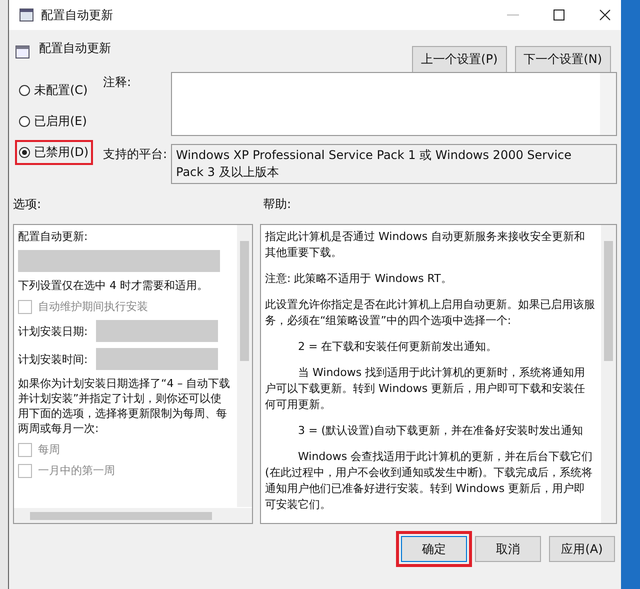 The image size is (640, 589). What do you see at coordinates (125, 406) in the screenshot?
I see `option-text: 如果你为计划安装日期选择了“4 – 自动下载并计划安装”并指定了计划，则你还可以使用下面的选项，选择将更新限制为每周、每两周或每月一次:` at bounding box center [125, 406].